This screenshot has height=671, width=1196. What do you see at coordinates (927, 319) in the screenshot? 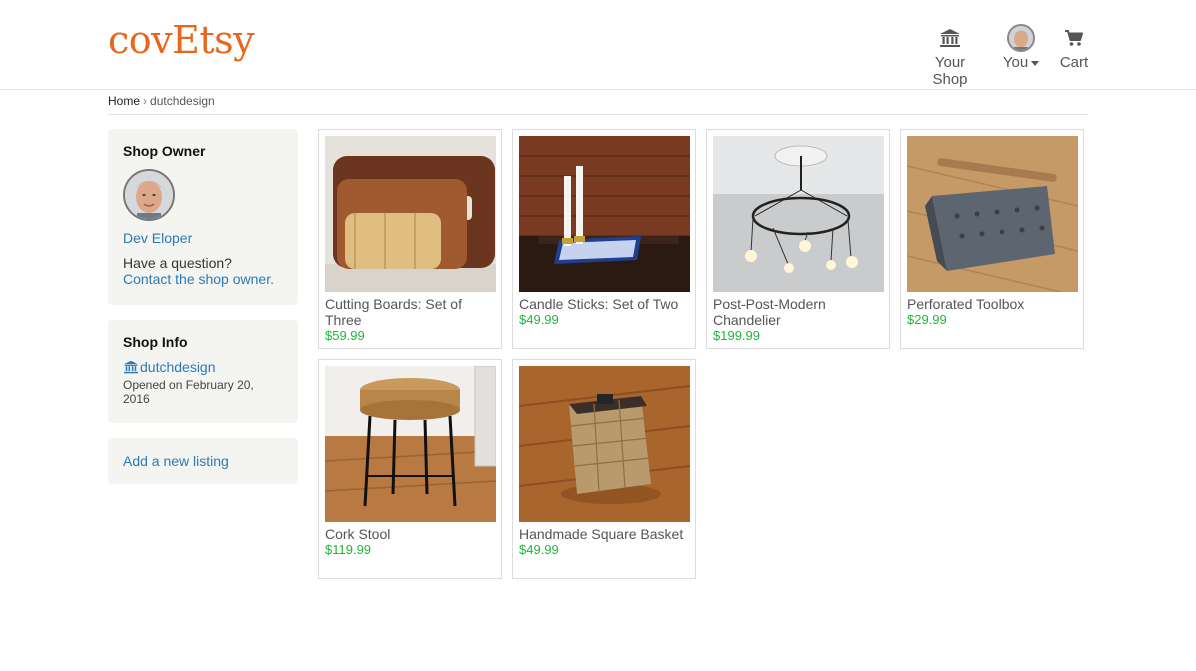
I see `listing-price: $29.99` at bounding box center [927, 319].